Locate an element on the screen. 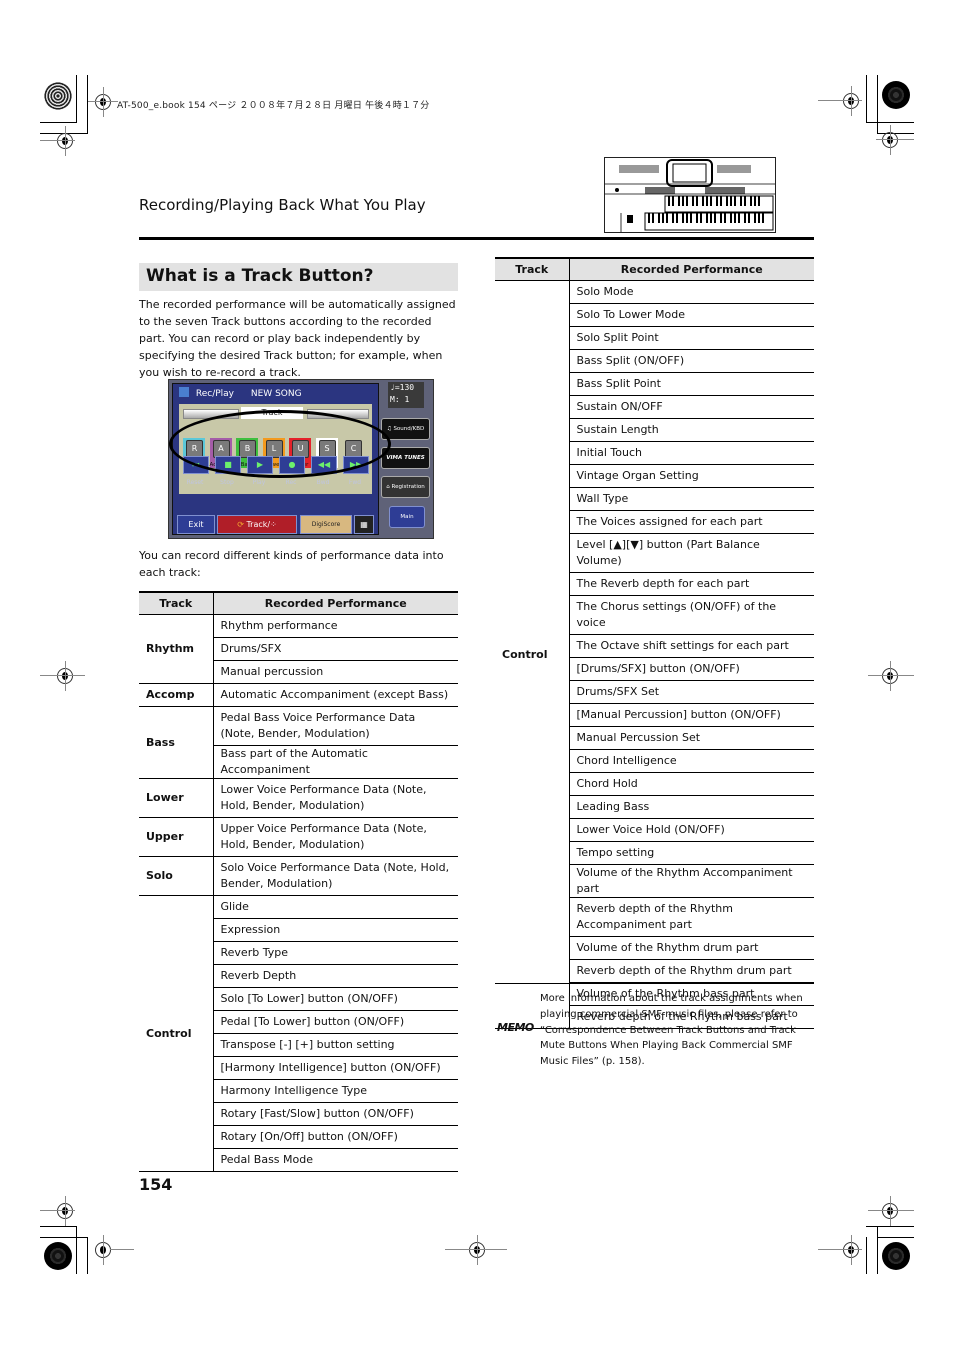  performance-cell: Manual percussion is located at coordinates (335, 672).